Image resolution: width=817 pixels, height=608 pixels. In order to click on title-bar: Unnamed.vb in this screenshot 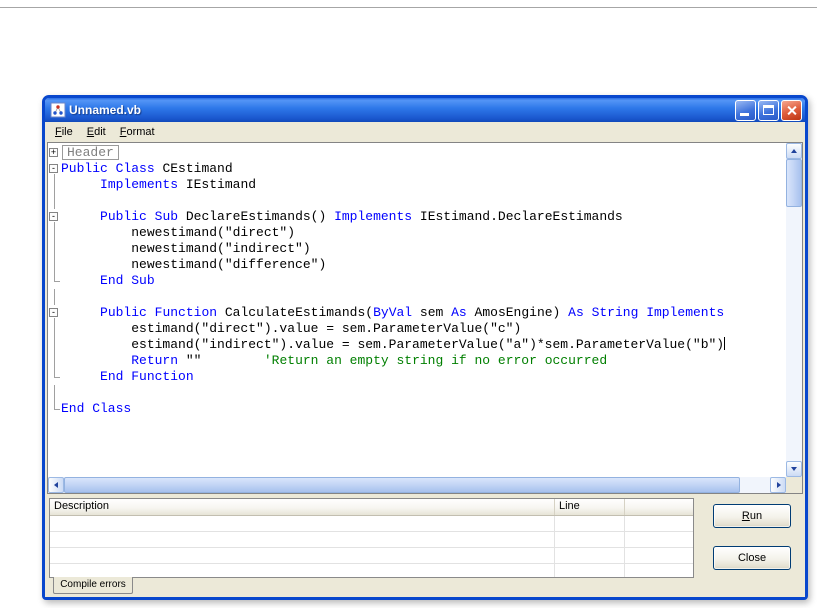, I will do `click(425, 110)`.